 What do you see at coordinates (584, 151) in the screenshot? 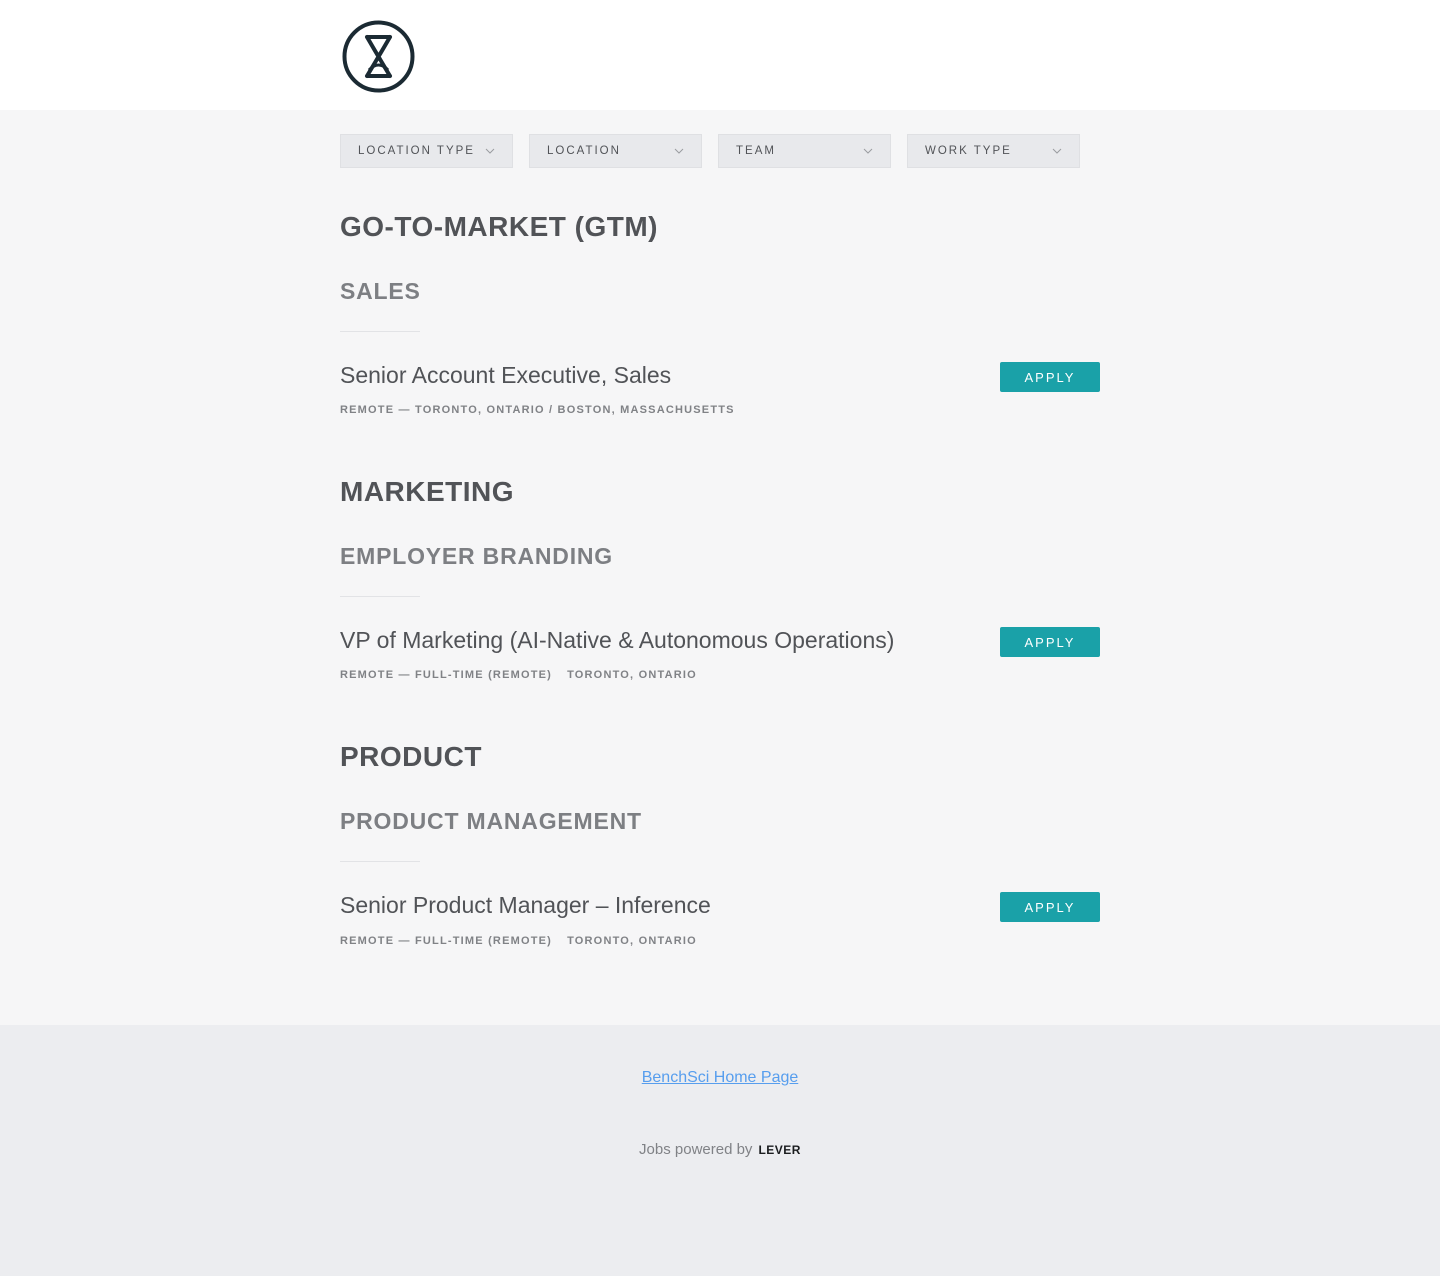
I see `filter-label: LOCATION` at bounding box center [584, 151].